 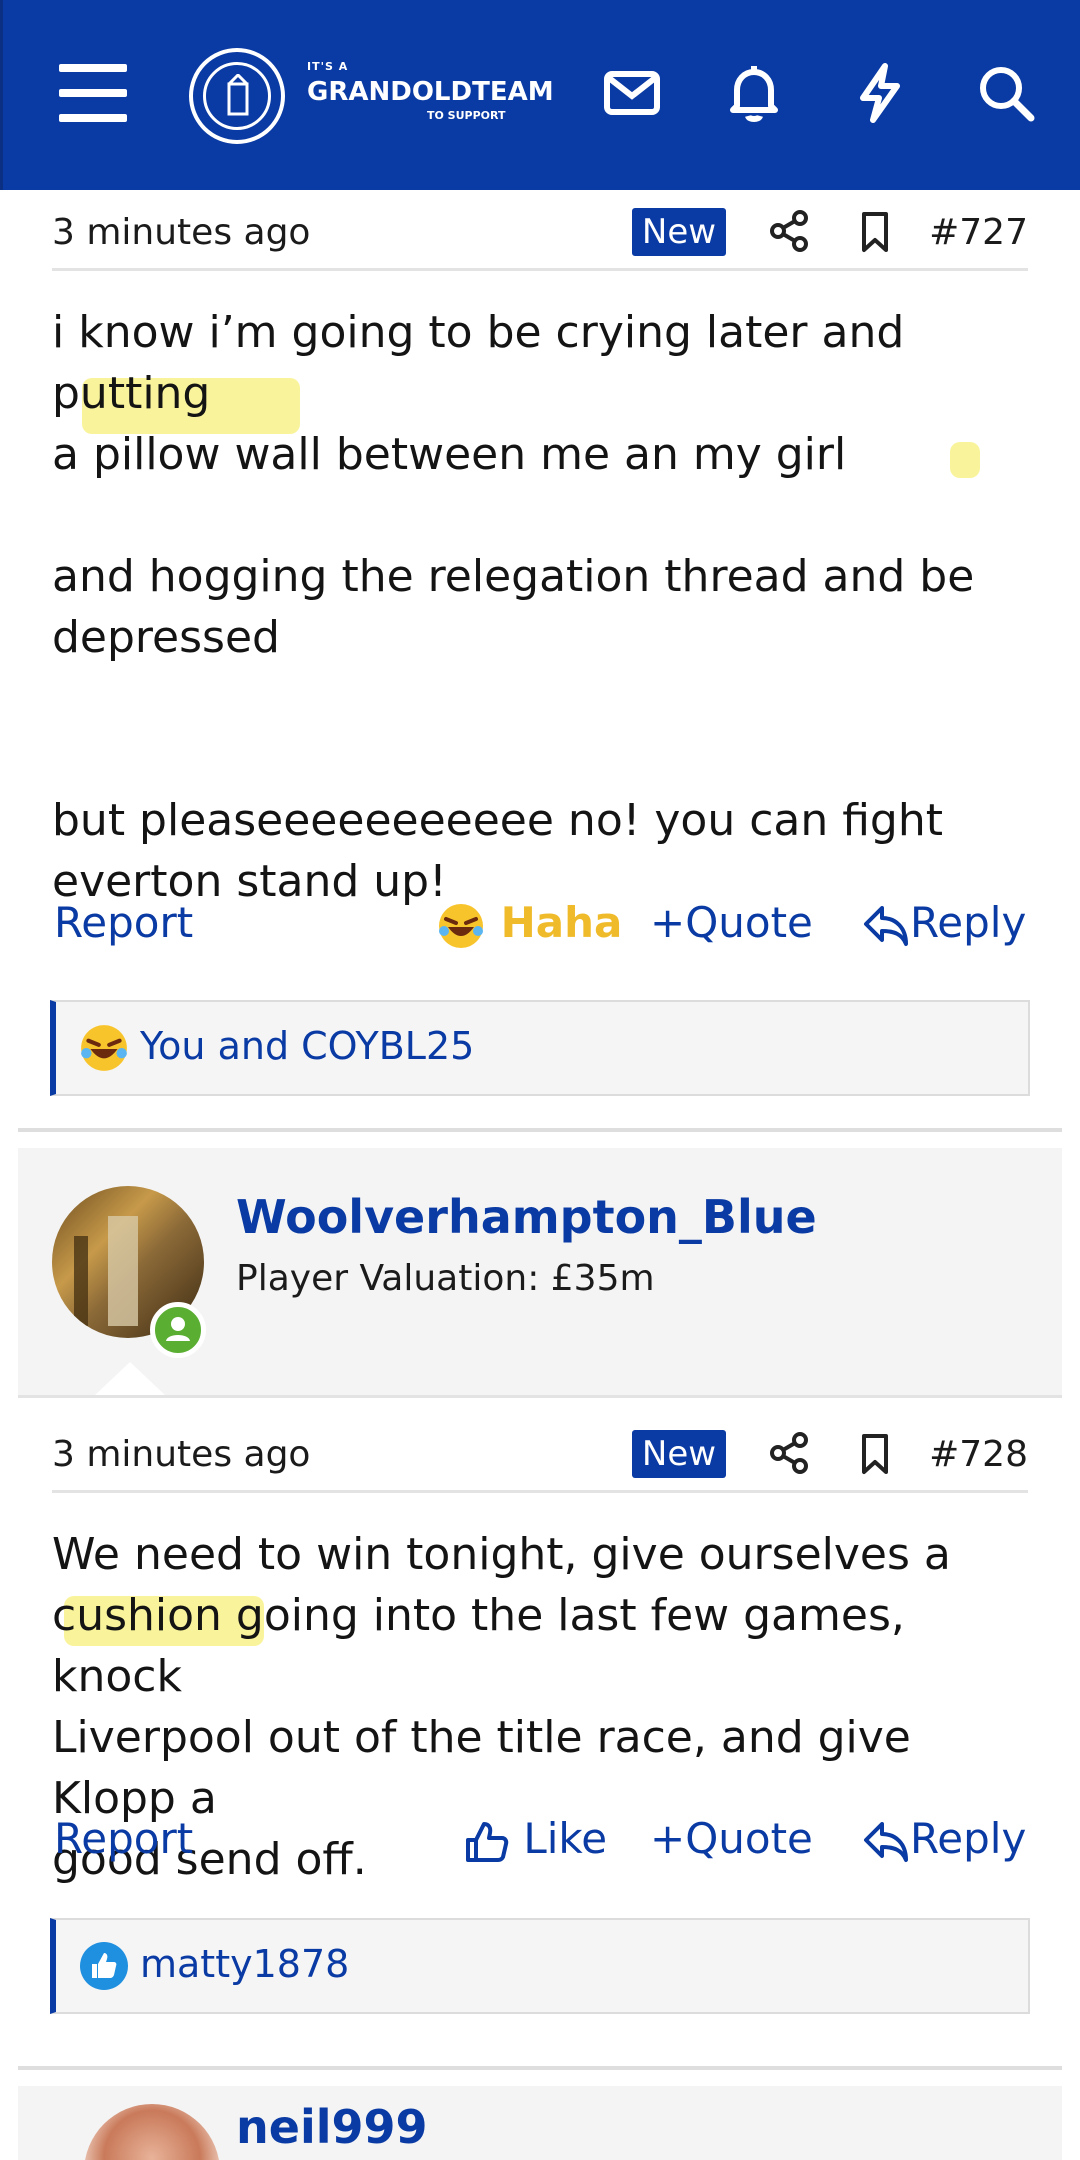 What do you see at coordinates (497, 820) in the screenshot?
I see `post-line: but pleaseeeeeeeeeee no! you can fight` at bounding box center [497, 820].